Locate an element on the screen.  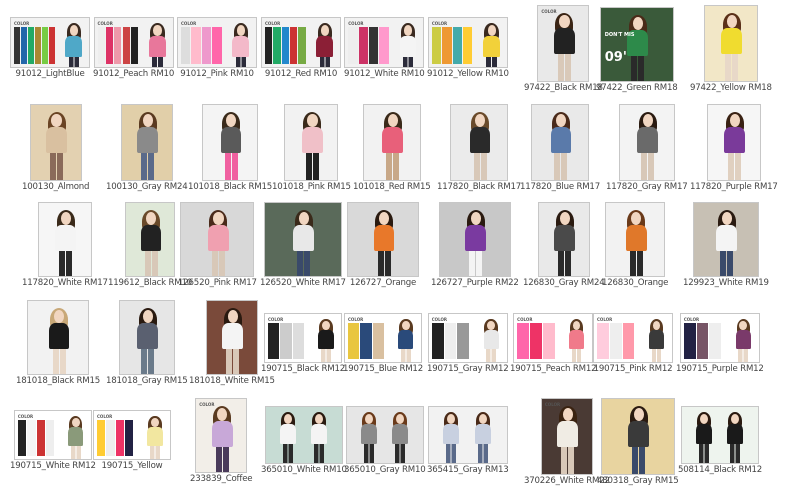
product-caption: 117820_Blue RM17 is located at coordinates (560, 187).